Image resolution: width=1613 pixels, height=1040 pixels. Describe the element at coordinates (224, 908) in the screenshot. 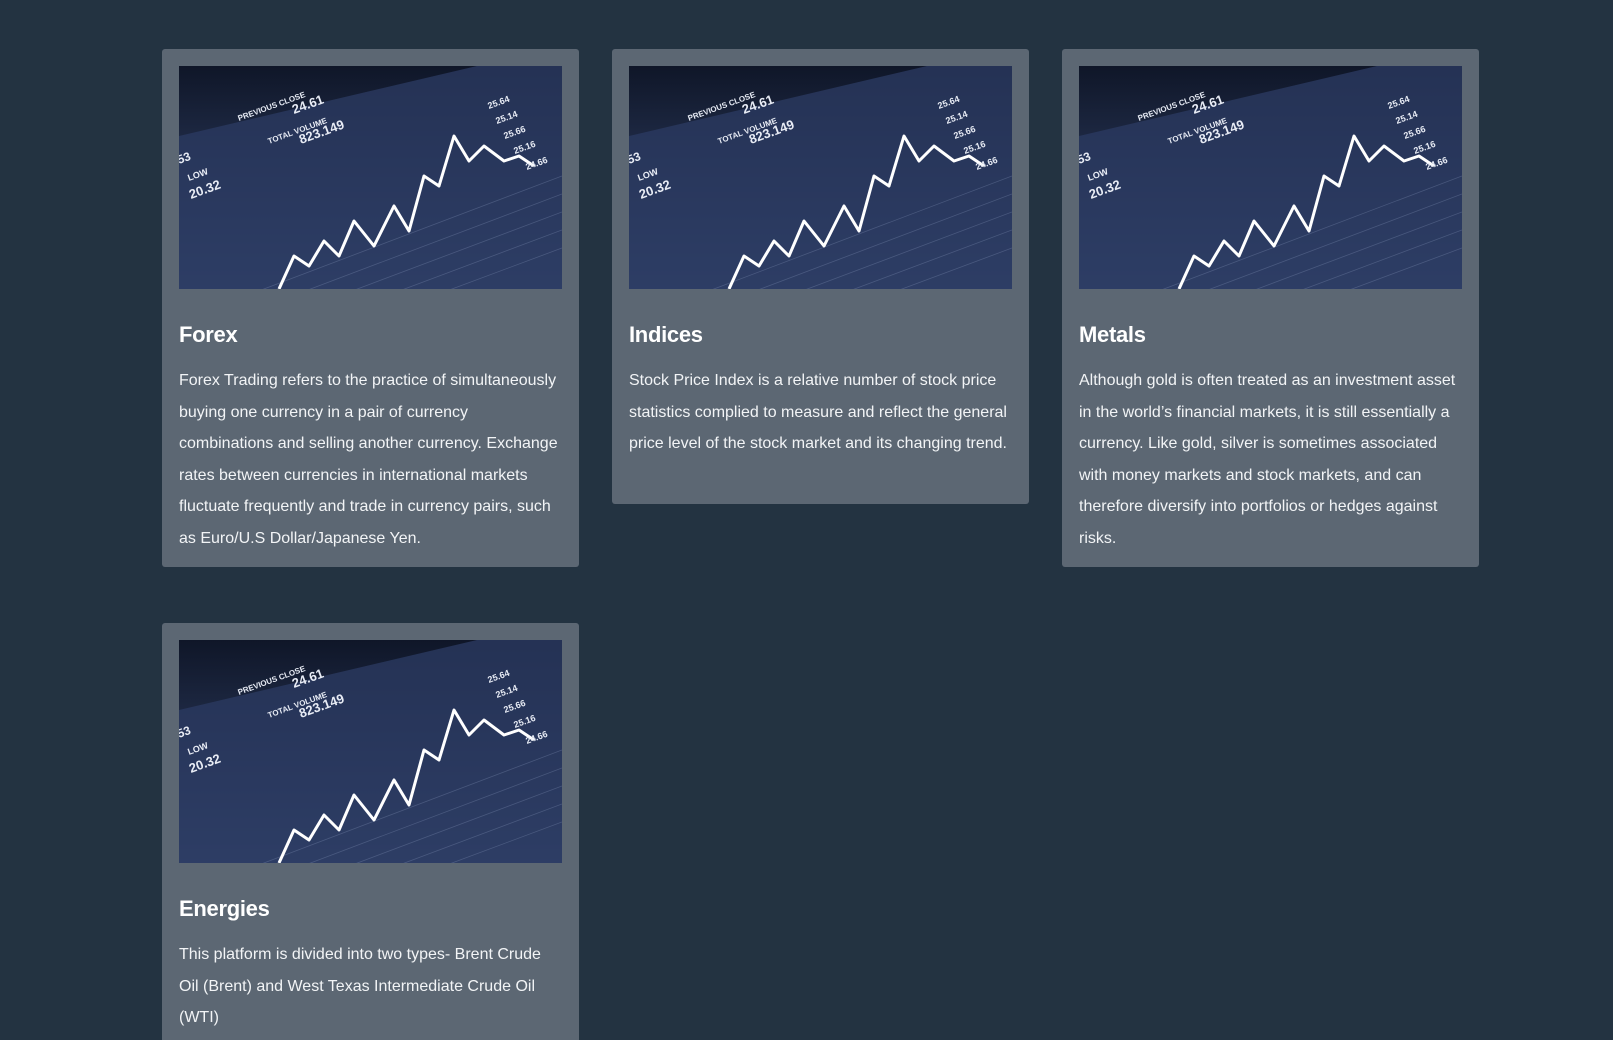

I see `card-title: Energies` at that location.